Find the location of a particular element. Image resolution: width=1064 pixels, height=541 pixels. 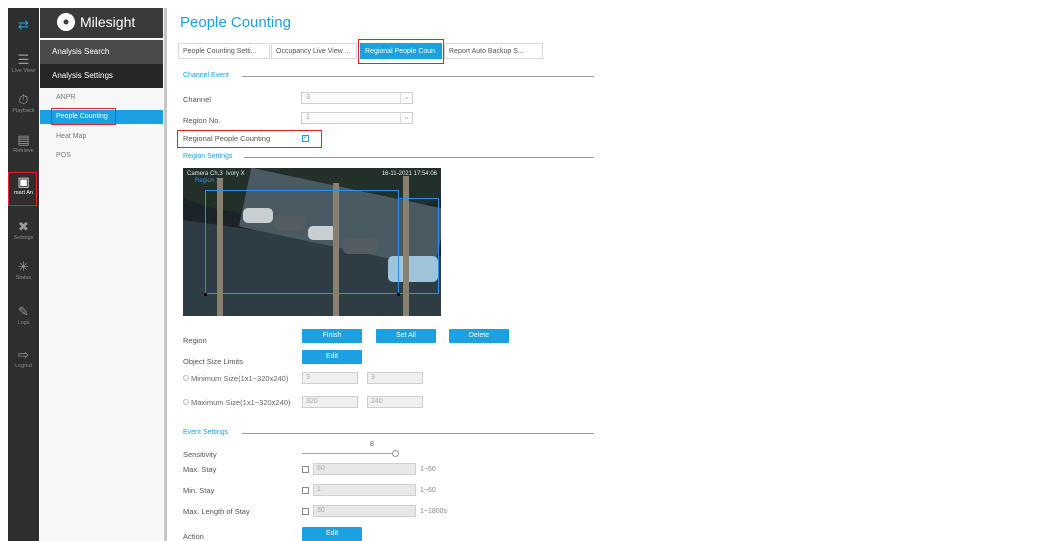

min-stay-checkbox is located at coordinates (305, 490).